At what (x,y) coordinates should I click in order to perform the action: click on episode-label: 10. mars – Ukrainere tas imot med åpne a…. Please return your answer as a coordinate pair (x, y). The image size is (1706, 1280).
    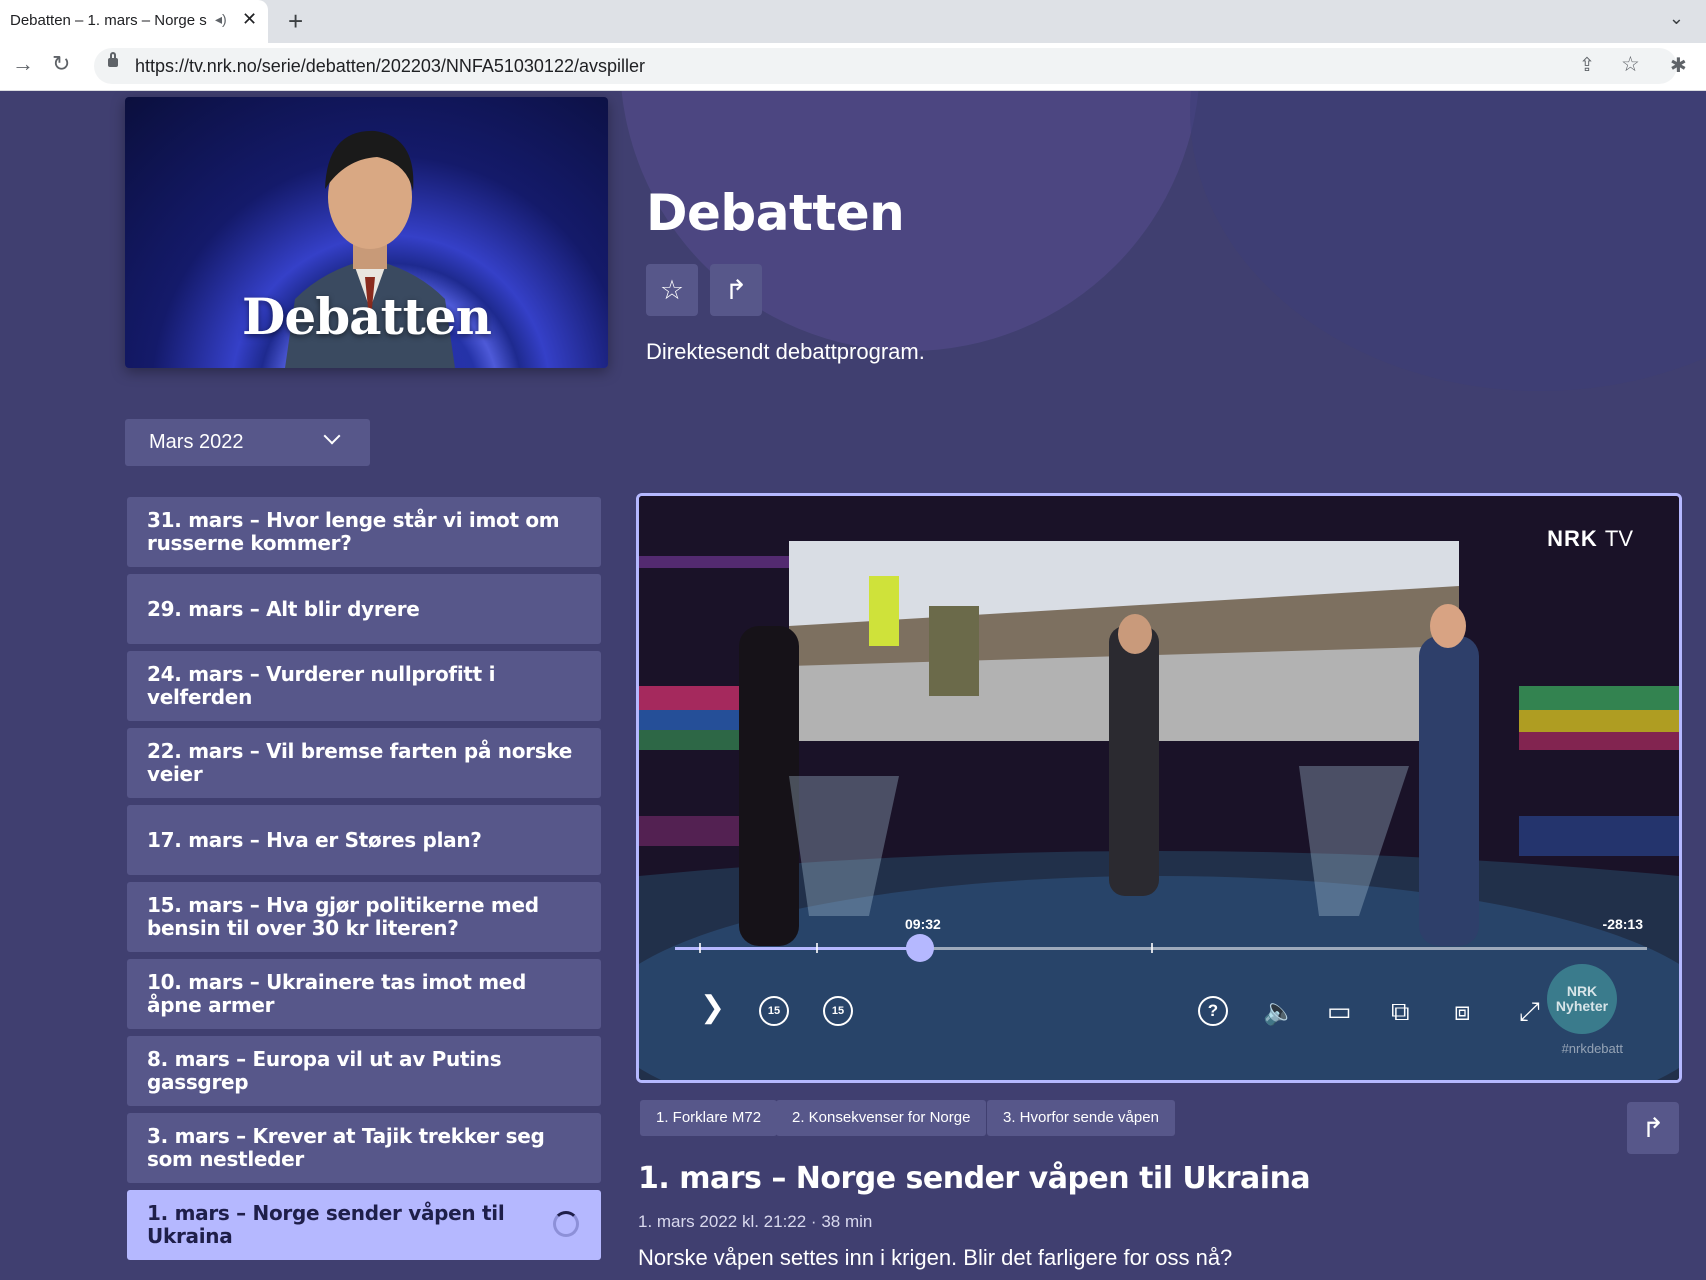
    Looking at the image, I should click on (337, 993).